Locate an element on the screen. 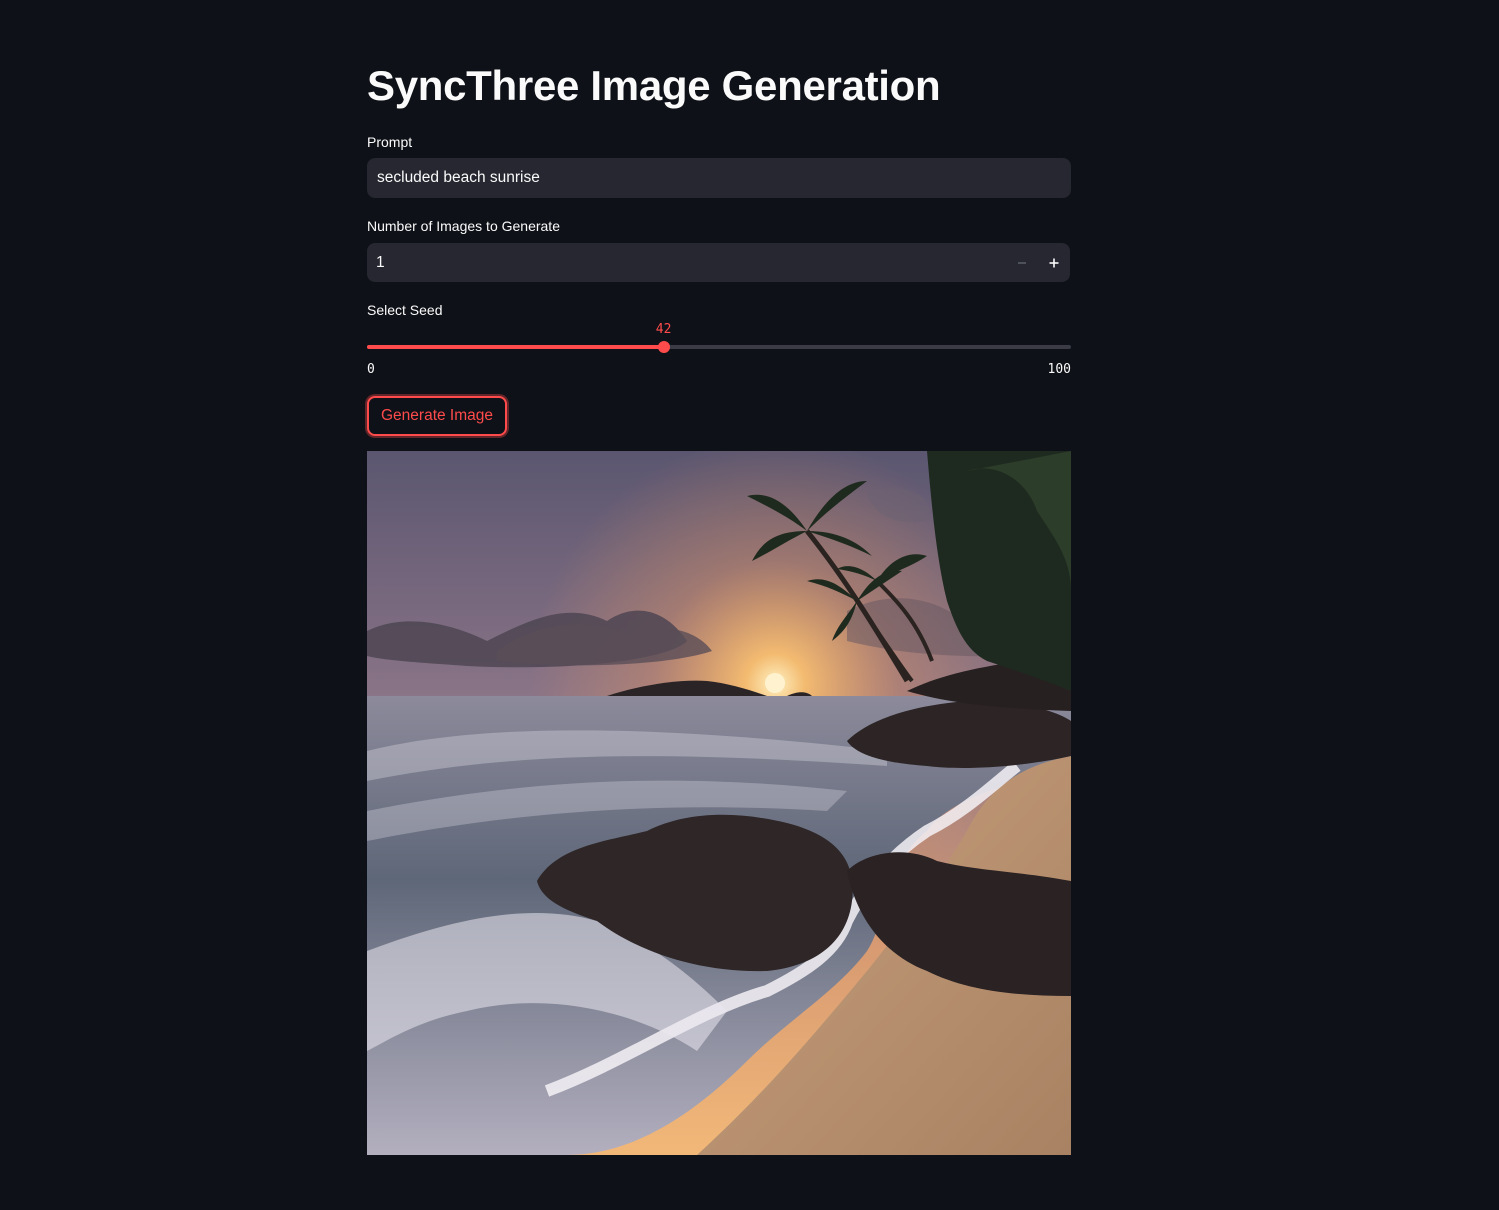 The width and height of the screenshot is (1499, 1210). seed-slider is located at coordinates (719, 347).